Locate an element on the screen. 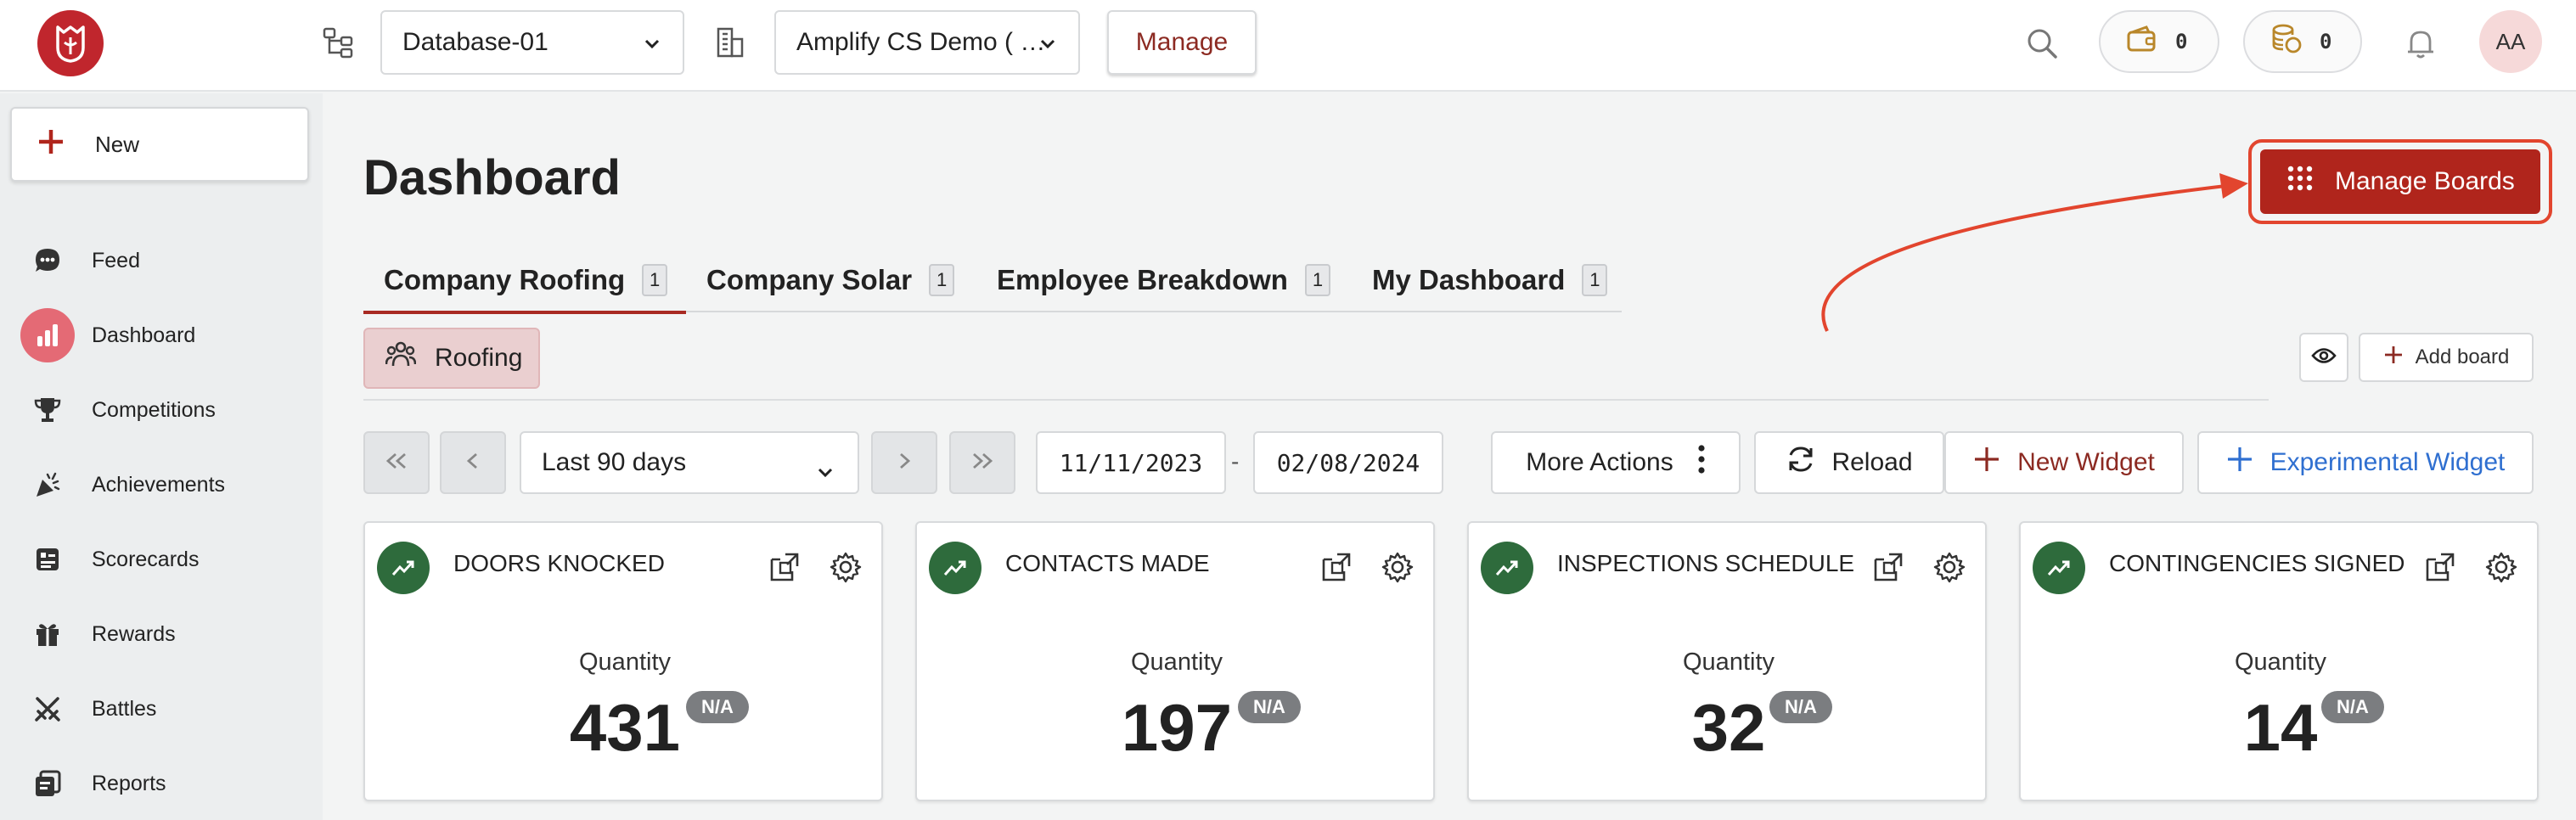 This screenshot has height=820, width=2576. trophy-icon is located at coordinates (47, 410).